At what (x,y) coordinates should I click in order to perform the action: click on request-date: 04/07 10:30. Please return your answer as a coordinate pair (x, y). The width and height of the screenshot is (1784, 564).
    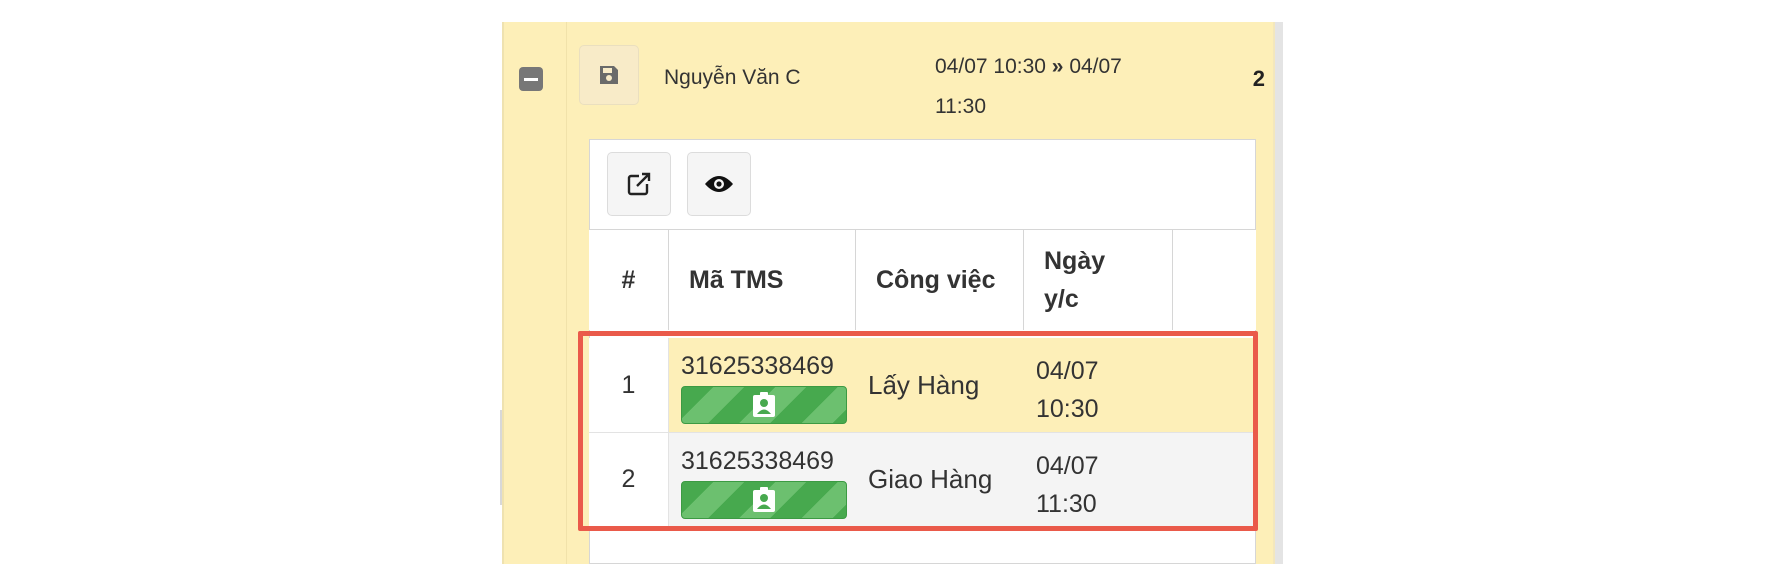
    Looking at the image, I should click on (1067, 390).